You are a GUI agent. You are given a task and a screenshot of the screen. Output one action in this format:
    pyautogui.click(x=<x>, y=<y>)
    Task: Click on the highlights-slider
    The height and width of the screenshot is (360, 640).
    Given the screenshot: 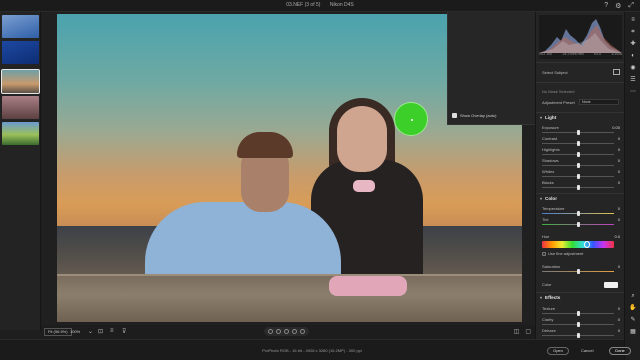 What is the action you would take?
    pyautogui.click(x=578, y=154)
    